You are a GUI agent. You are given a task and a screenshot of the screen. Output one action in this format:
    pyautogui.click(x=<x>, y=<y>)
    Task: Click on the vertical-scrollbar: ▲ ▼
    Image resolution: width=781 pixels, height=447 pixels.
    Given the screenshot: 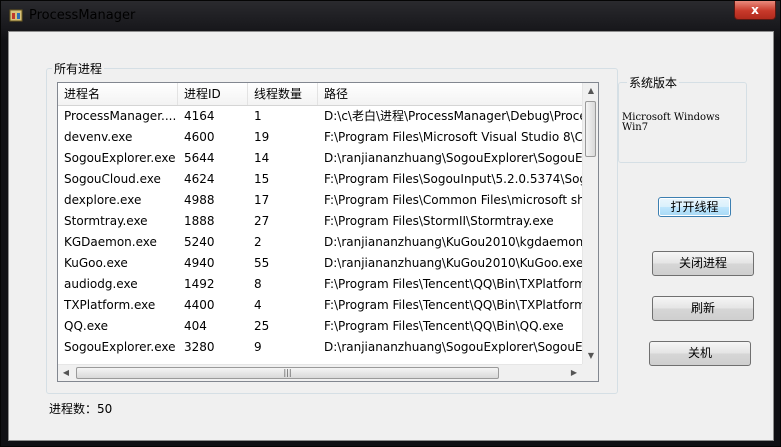 What is the action you would take?
    pyautogui.click(x=590, y=223)
    